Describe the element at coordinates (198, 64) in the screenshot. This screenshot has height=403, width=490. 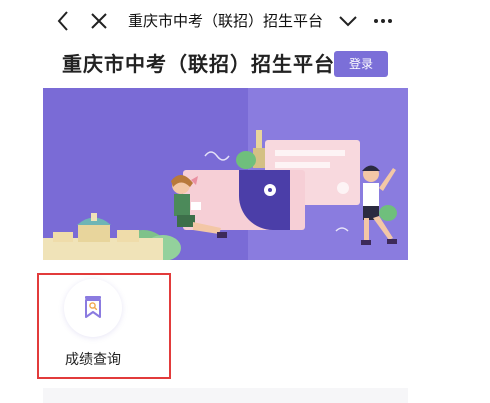
I see `page-title: 重庆市中考（联招）招生平台` at that location.